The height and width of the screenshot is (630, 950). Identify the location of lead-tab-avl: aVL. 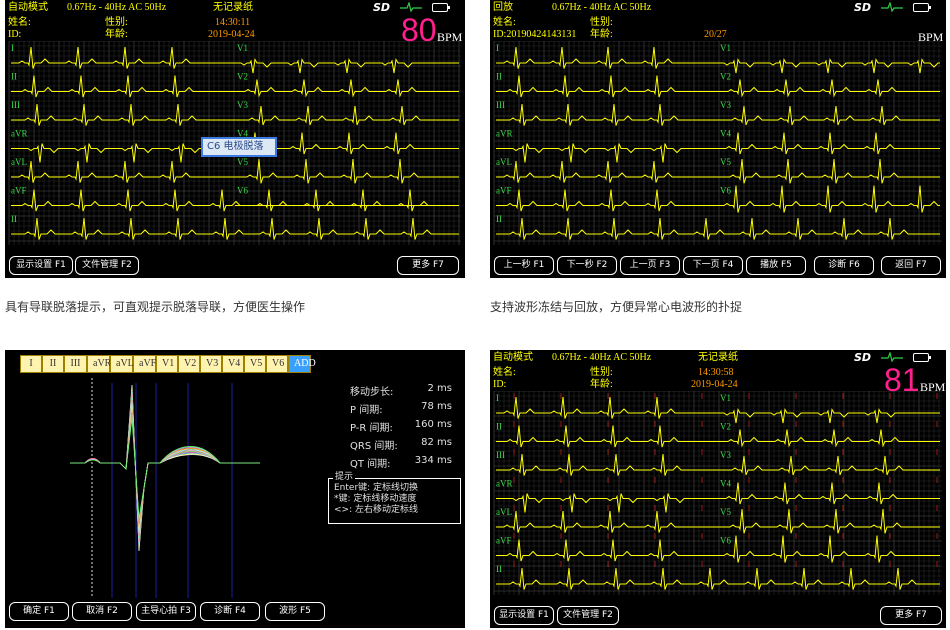
(122, 364).